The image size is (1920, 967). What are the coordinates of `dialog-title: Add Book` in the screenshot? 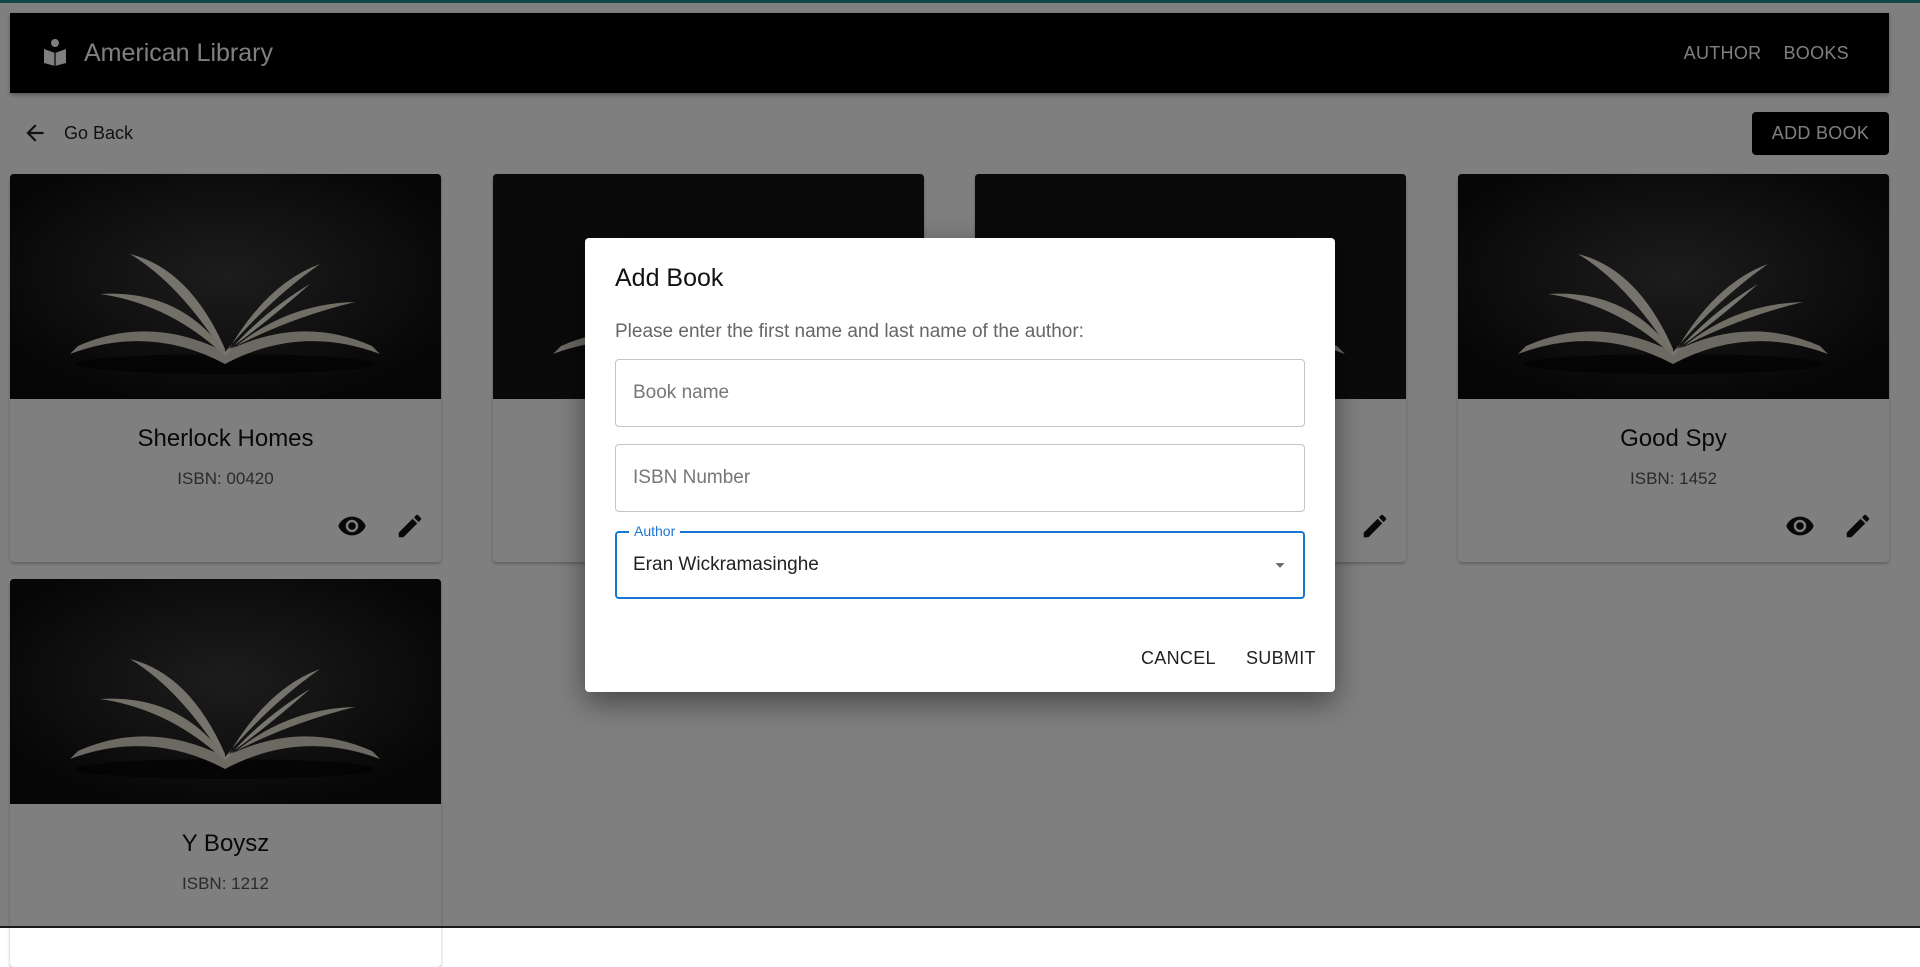 It's located at (669, 278).